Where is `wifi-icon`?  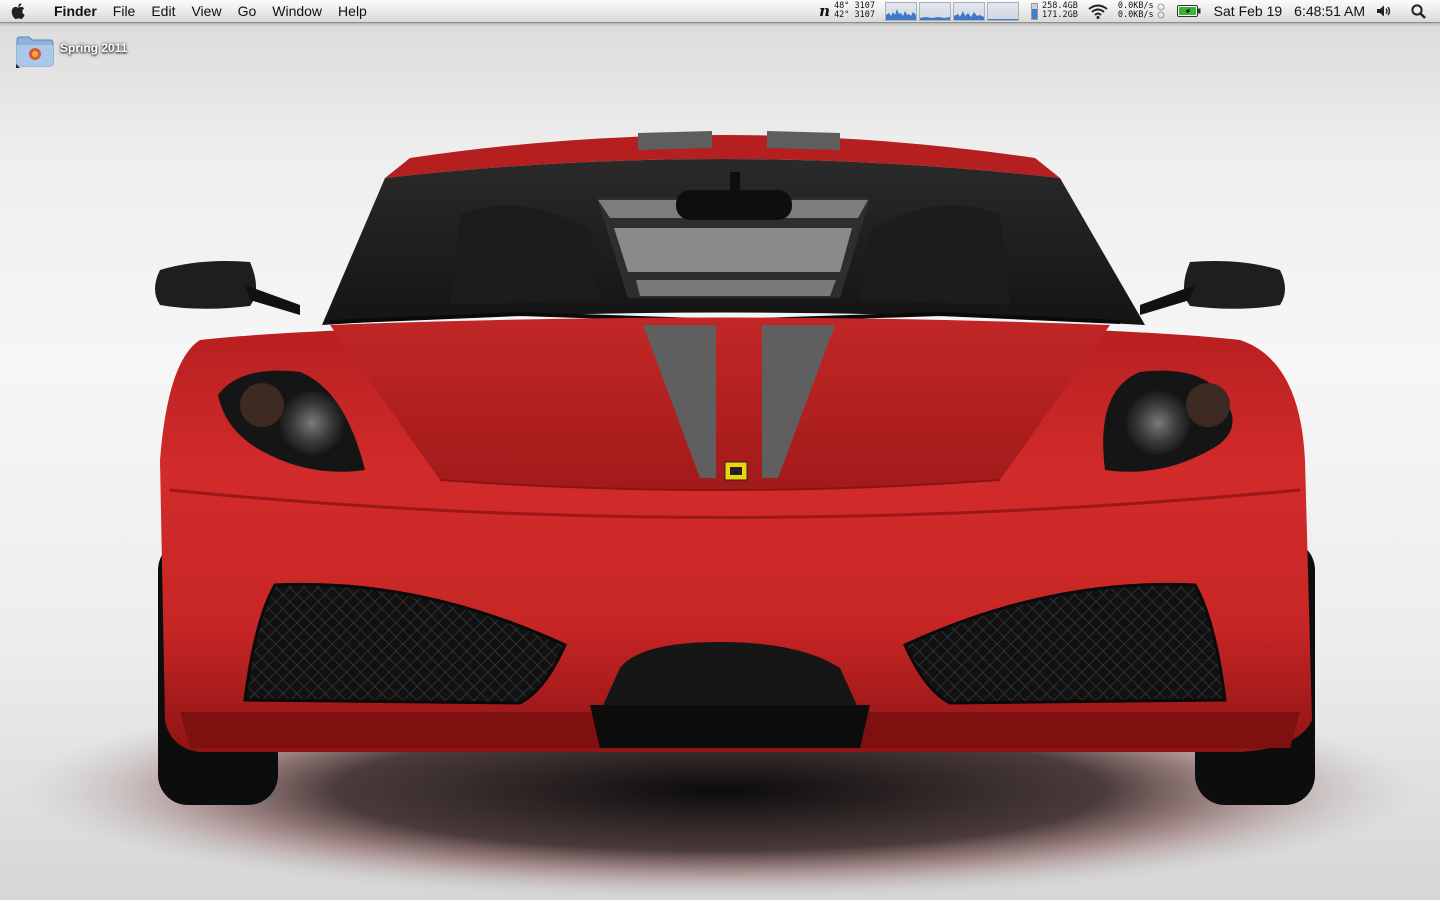 wifi-icon is located at coordinates (1098, 11).